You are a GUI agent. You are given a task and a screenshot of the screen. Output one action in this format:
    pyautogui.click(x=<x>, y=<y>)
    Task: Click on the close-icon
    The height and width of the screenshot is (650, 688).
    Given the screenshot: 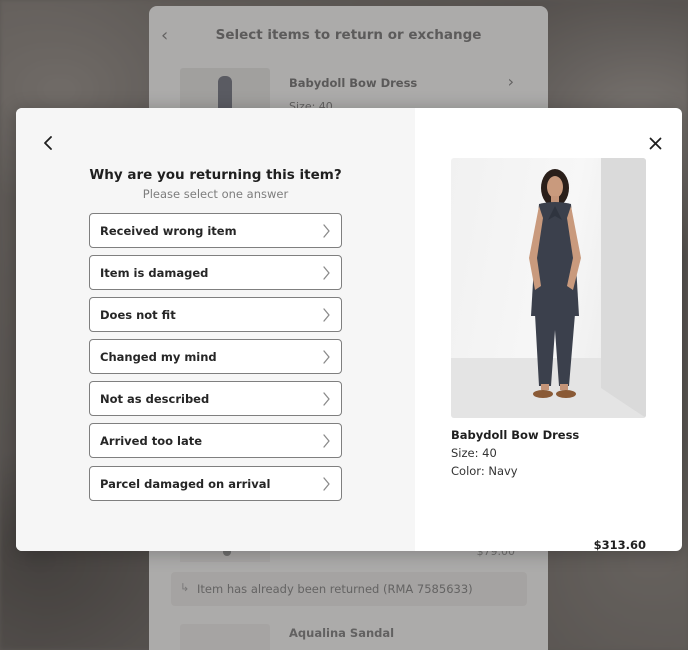 What is the action you would take?
    pyautogui.click(x=655, y=143)
    